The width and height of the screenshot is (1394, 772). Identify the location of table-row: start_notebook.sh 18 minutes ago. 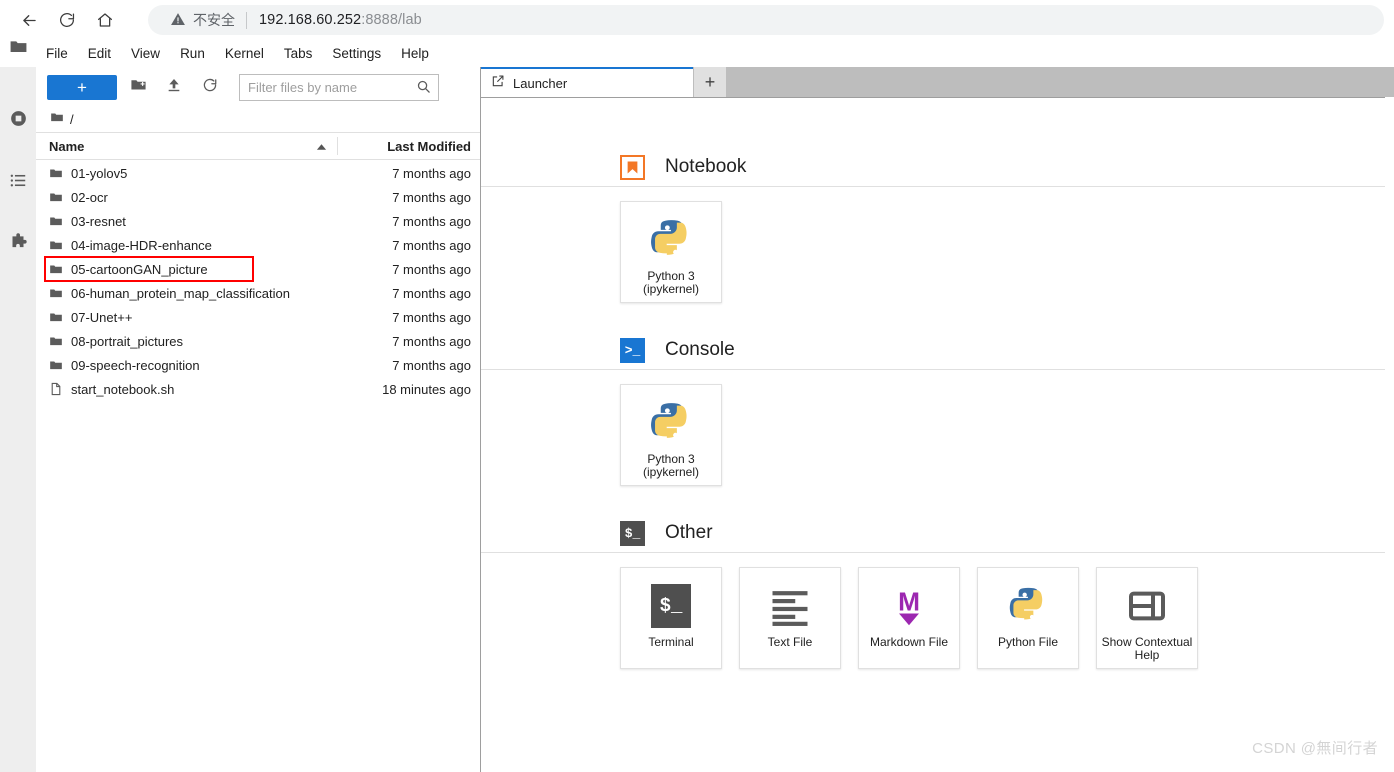
(258, 389).